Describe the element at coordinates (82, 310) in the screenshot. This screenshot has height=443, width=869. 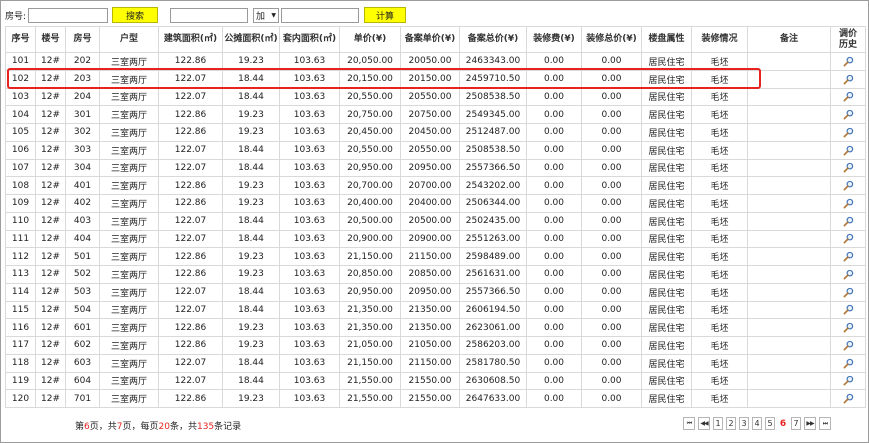
I see `table-cell: 504` at that location.